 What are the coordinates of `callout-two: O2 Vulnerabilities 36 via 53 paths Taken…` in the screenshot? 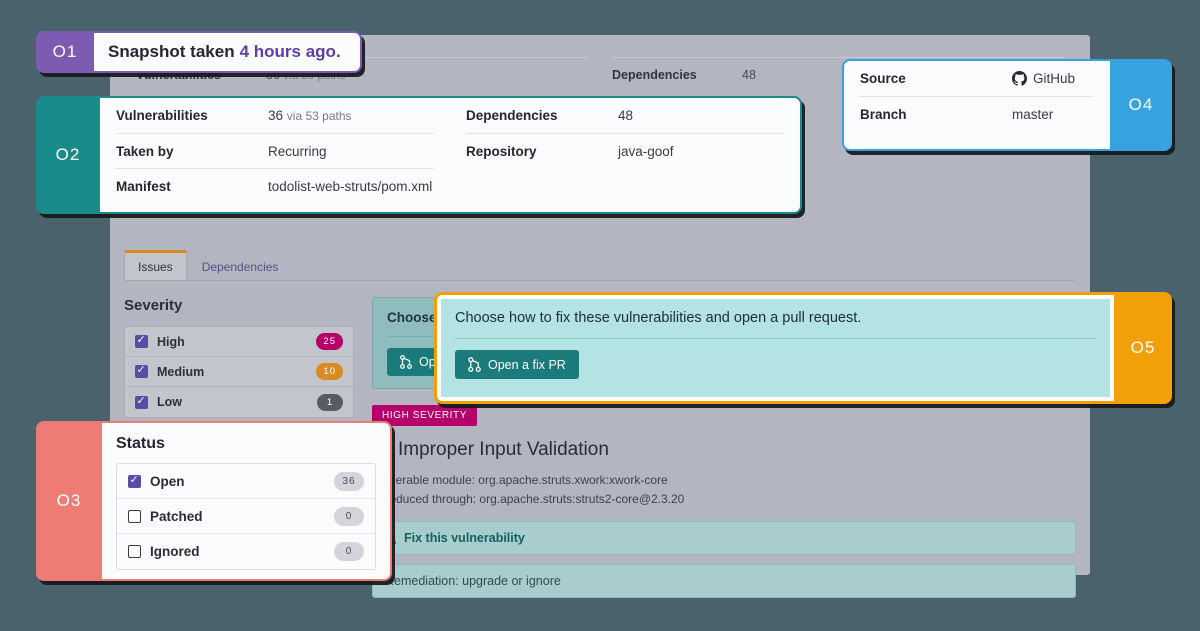 It's located at (419, 155).